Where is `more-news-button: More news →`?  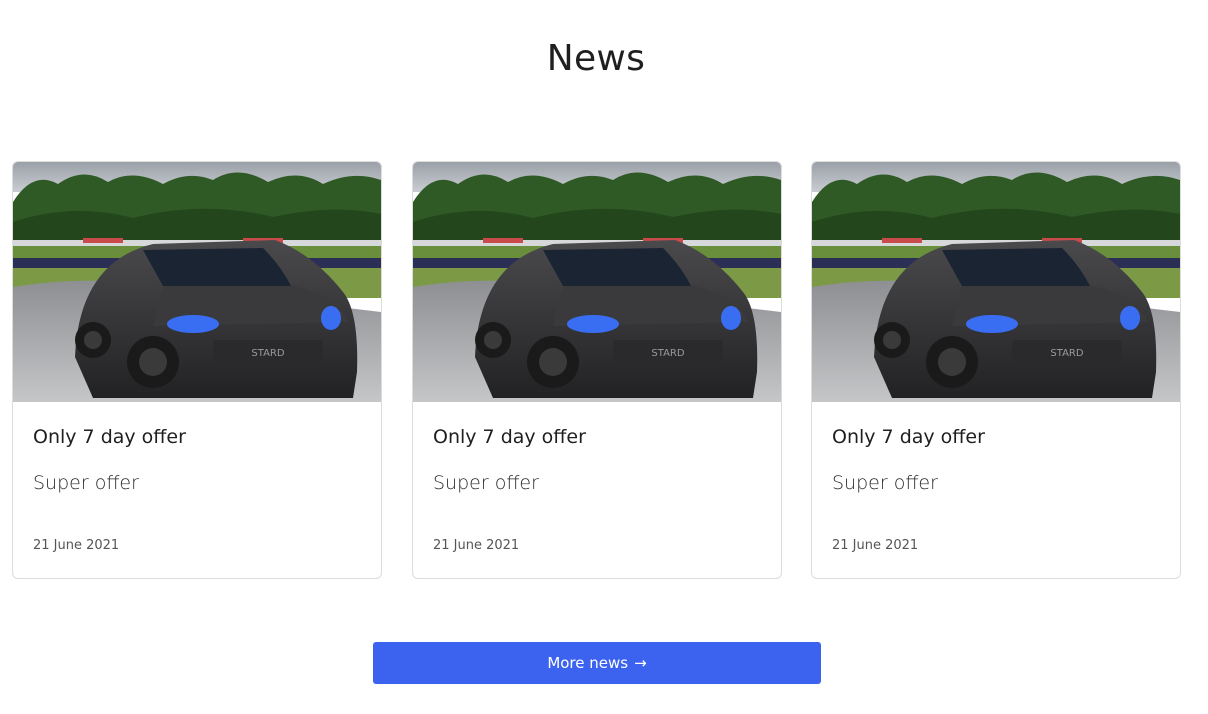
more-news-button: More news → is located at coordinates (597, 663).